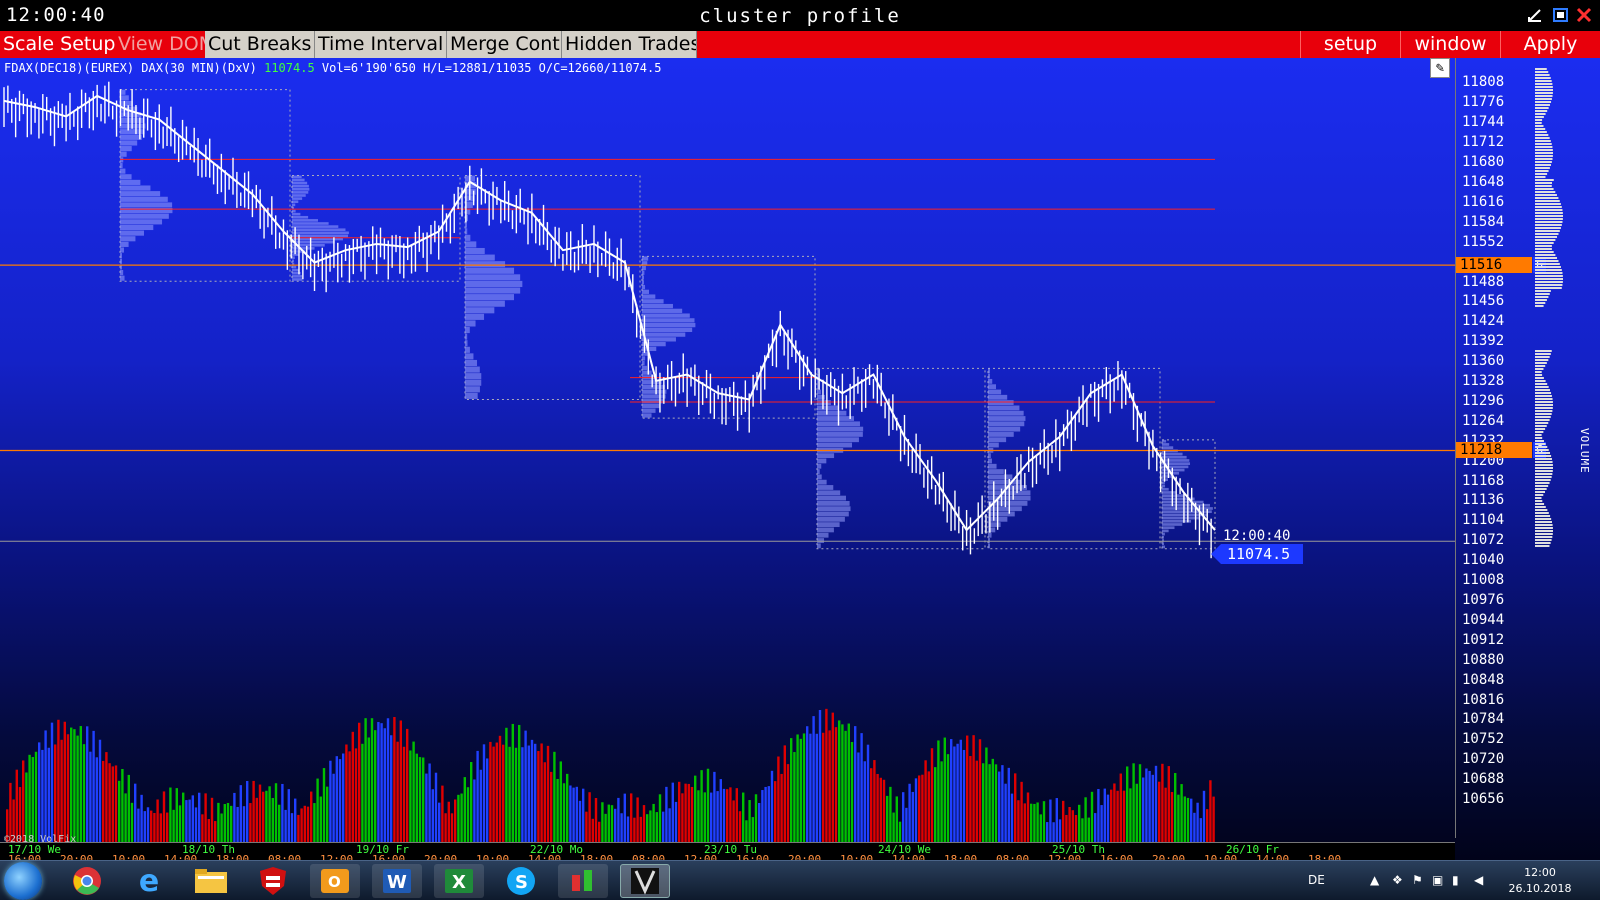 The height and width of the screenshot is (900, 1600). Describe the element at coordinates (87, 881) in the screenshot. I see `chrome-icon` at that location.